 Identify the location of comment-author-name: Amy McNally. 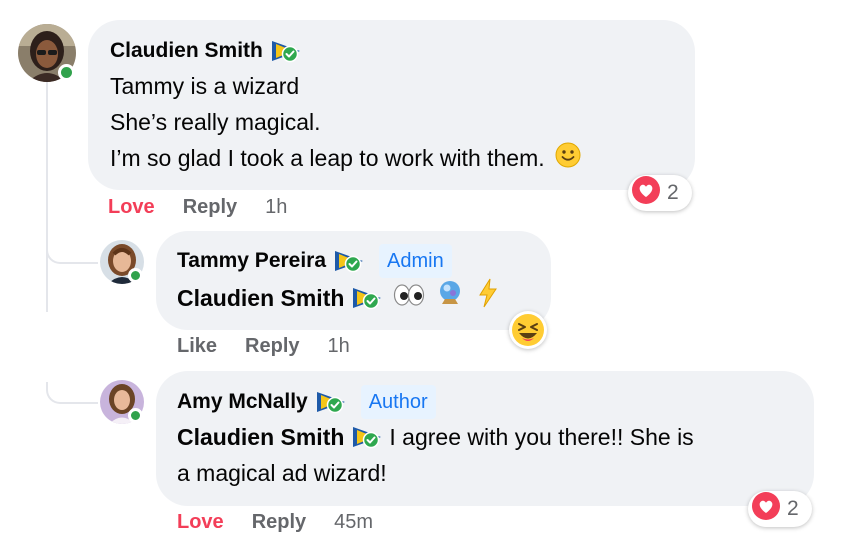
(242, 402).